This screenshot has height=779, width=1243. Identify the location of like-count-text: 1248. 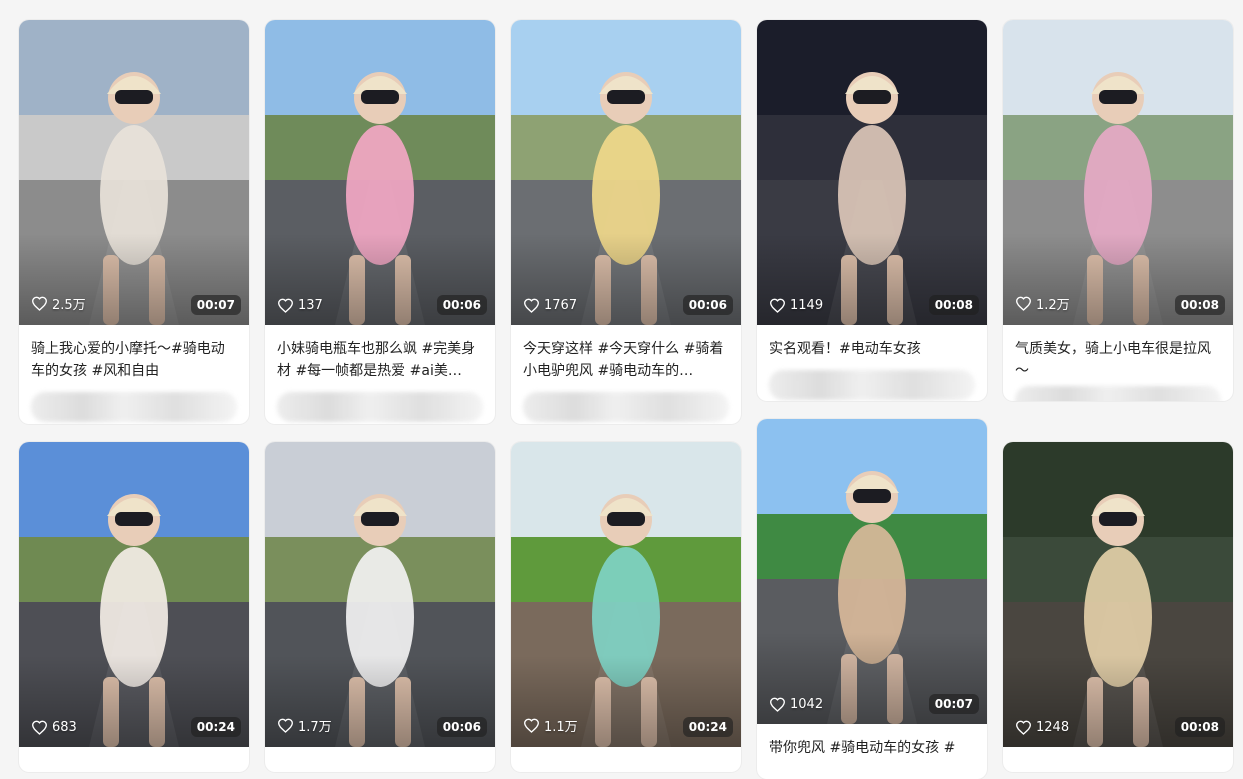
(1053, 727).